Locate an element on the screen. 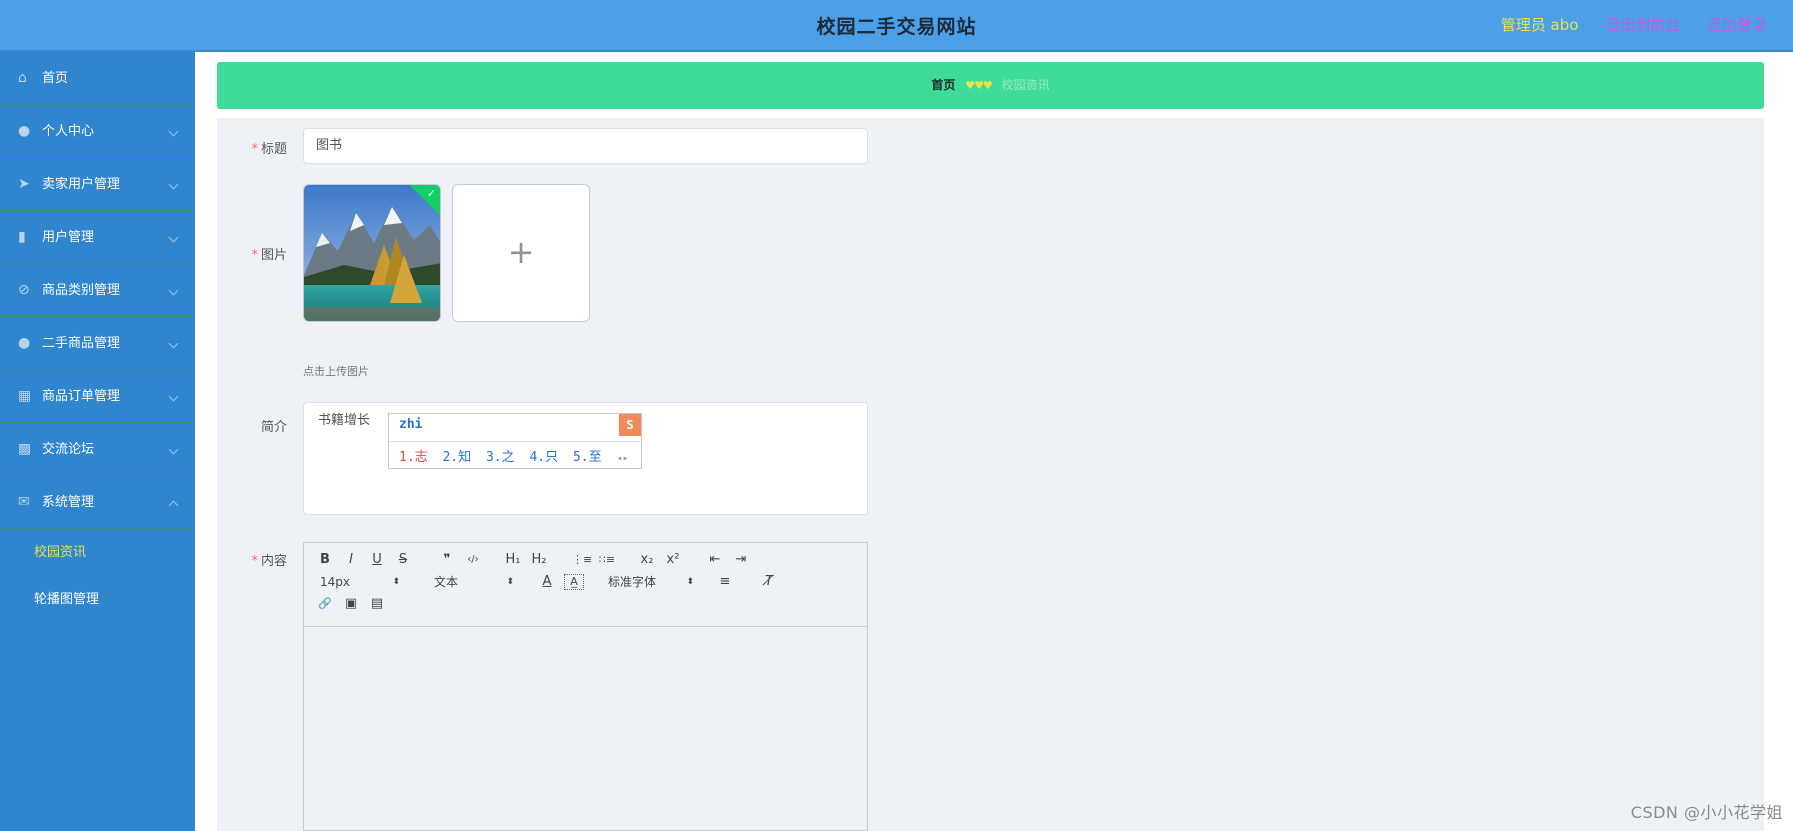  sidebar-item-users: ▮ 用户管理 is located at coordinates (97, 237).